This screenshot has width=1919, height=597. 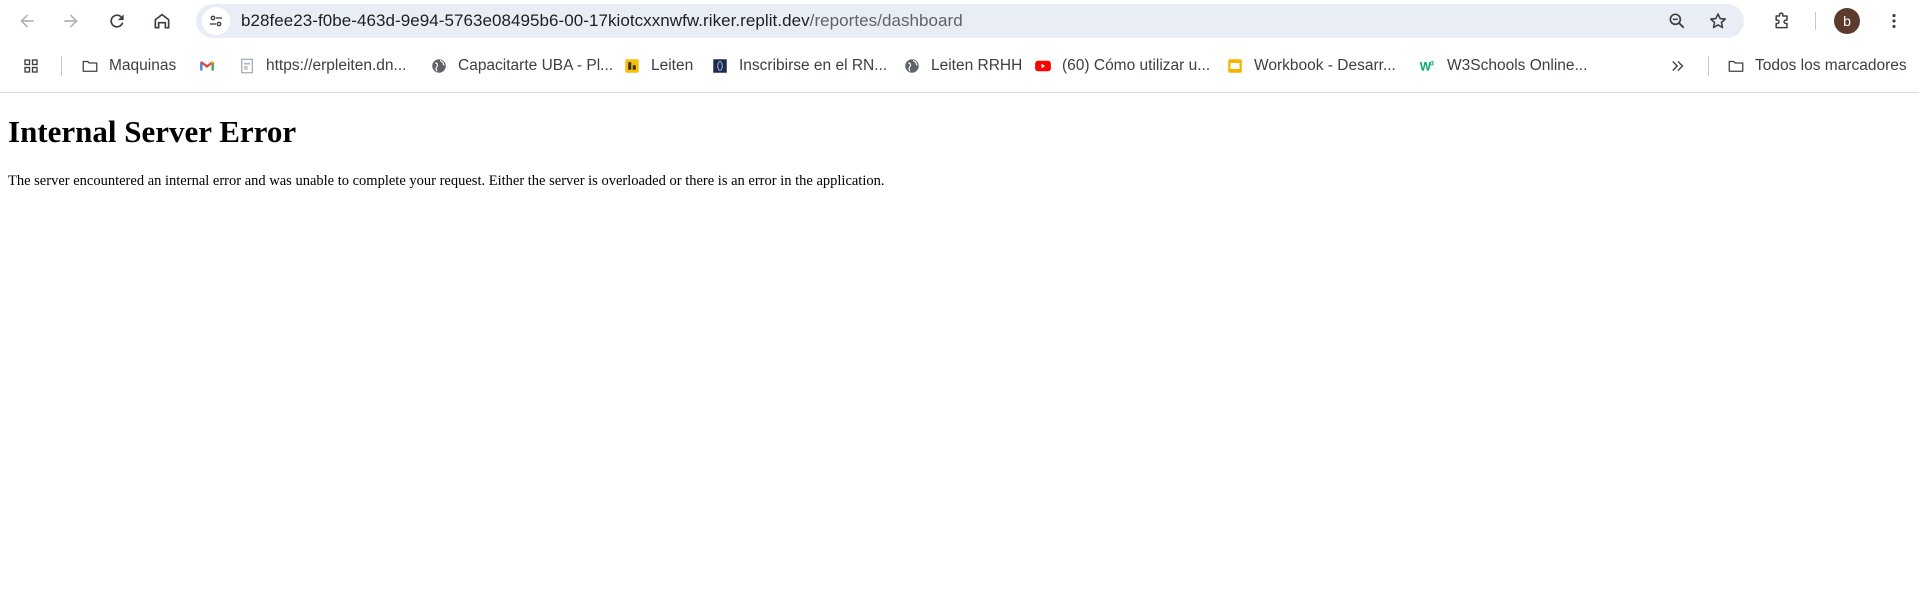 I want to click on reload-button, so click(x=117, y=21).